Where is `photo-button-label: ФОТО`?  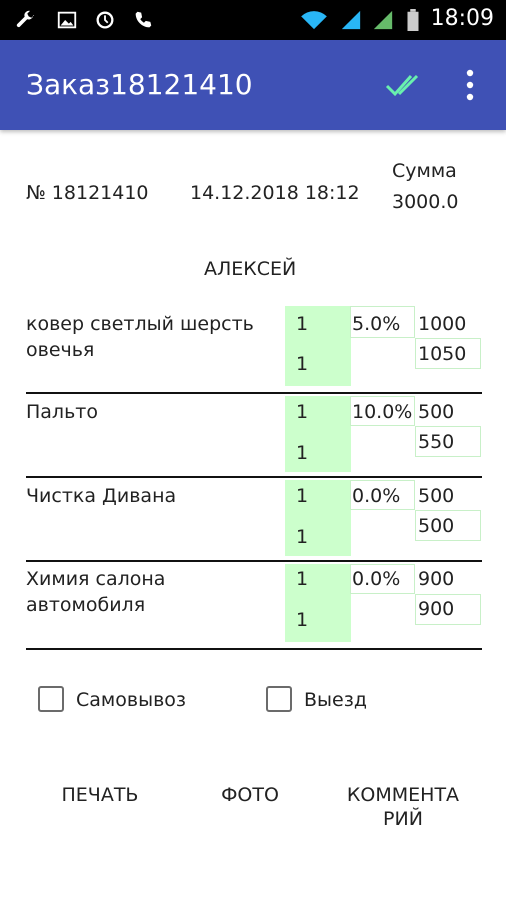
photo-button-label: ФОТО is located at coordinates (250, 795).